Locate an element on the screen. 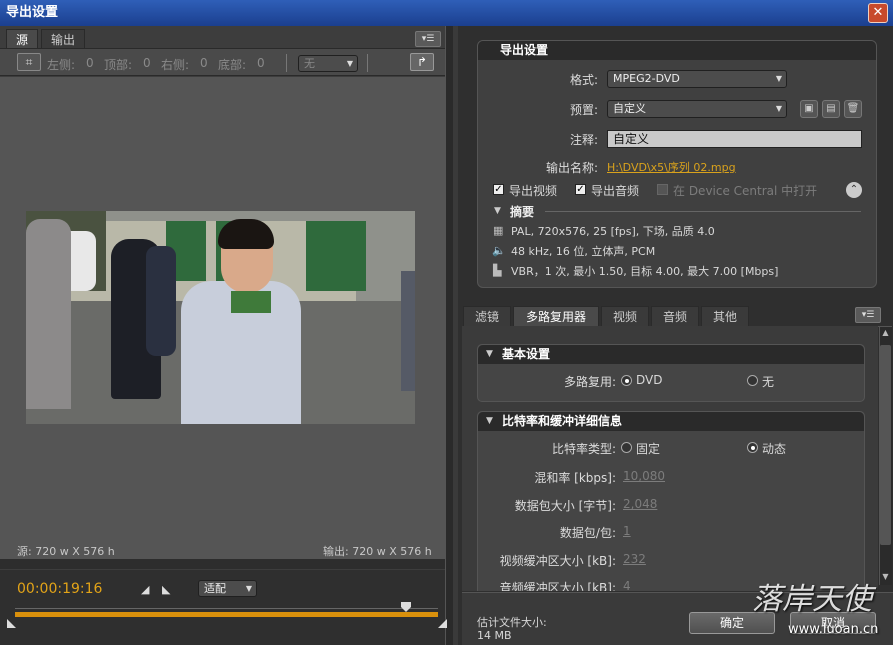 Image resolution: width=893 pixels, height=645 pixels. scroll-up-icon: ▲ is located at coordinates (885, 335).